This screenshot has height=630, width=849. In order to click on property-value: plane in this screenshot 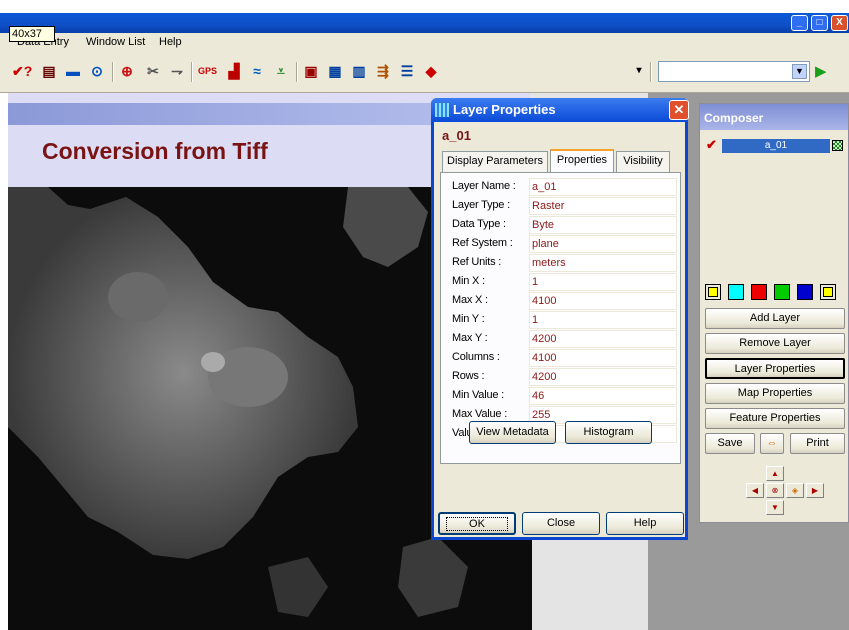, I will do `click(603, 244)`.